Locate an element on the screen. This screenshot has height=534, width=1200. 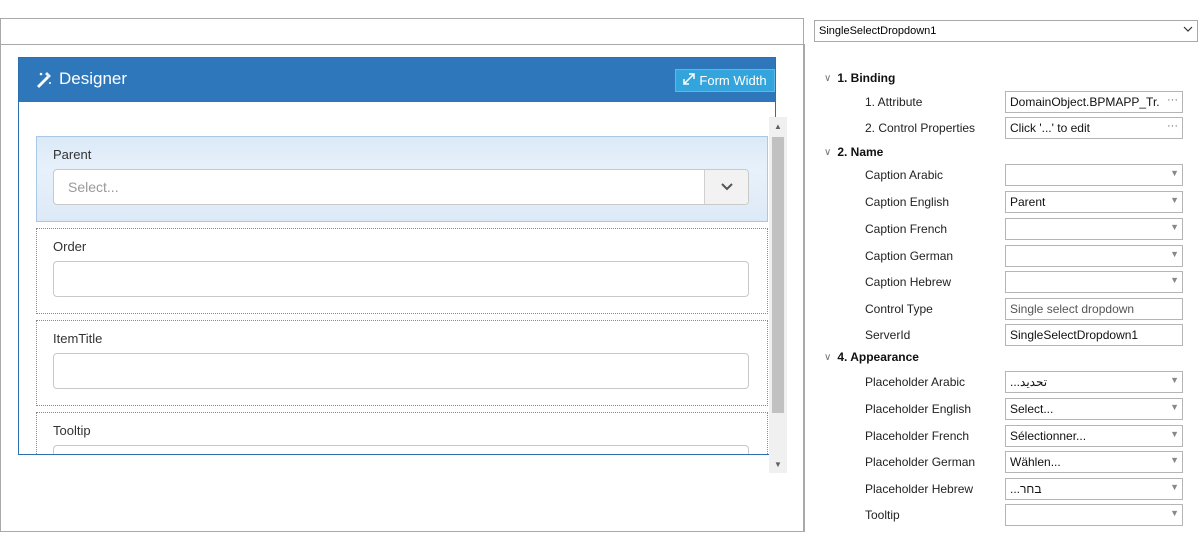
prop-value-tooltip: ▼ is located at coordinates (1094, 515).